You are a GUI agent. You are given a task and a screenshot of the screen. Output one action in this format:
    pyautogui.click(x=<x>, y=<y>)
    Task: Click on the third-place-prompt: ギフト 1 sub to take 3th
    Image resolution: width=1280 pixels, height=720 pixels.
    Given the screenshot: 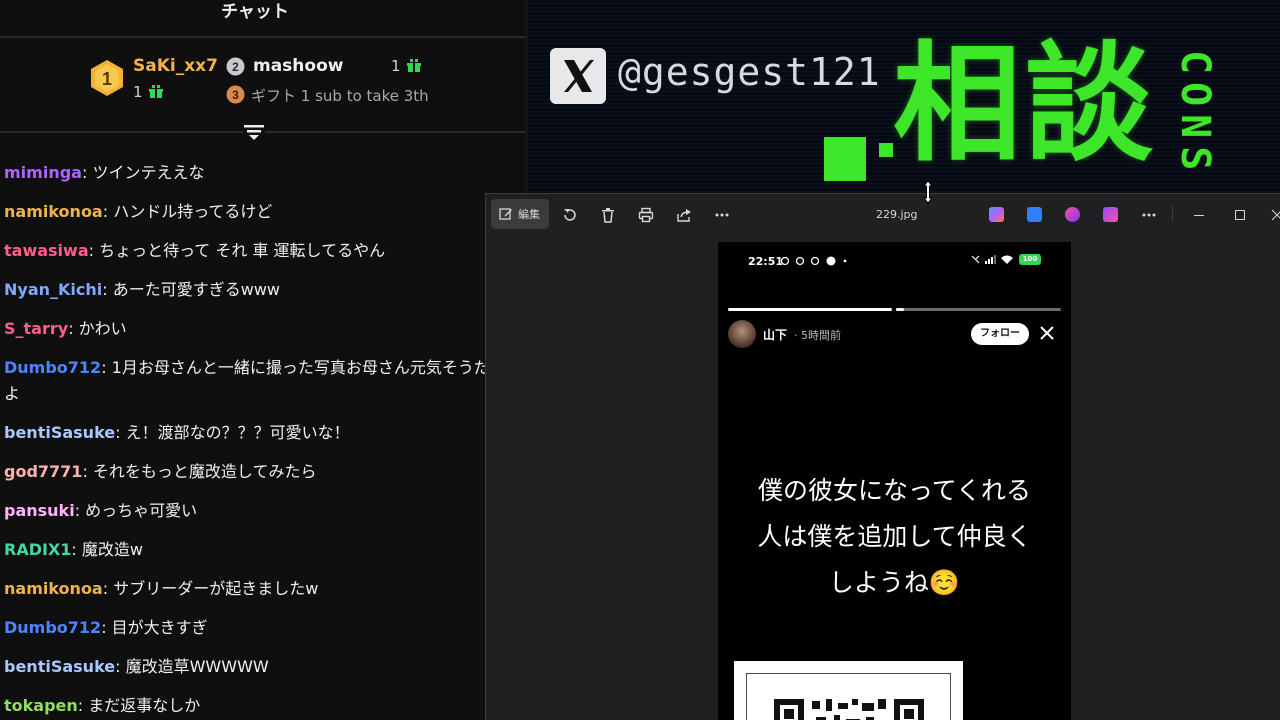 What is the action you would take?
    pyautogui.click(x=340, y=96)
    